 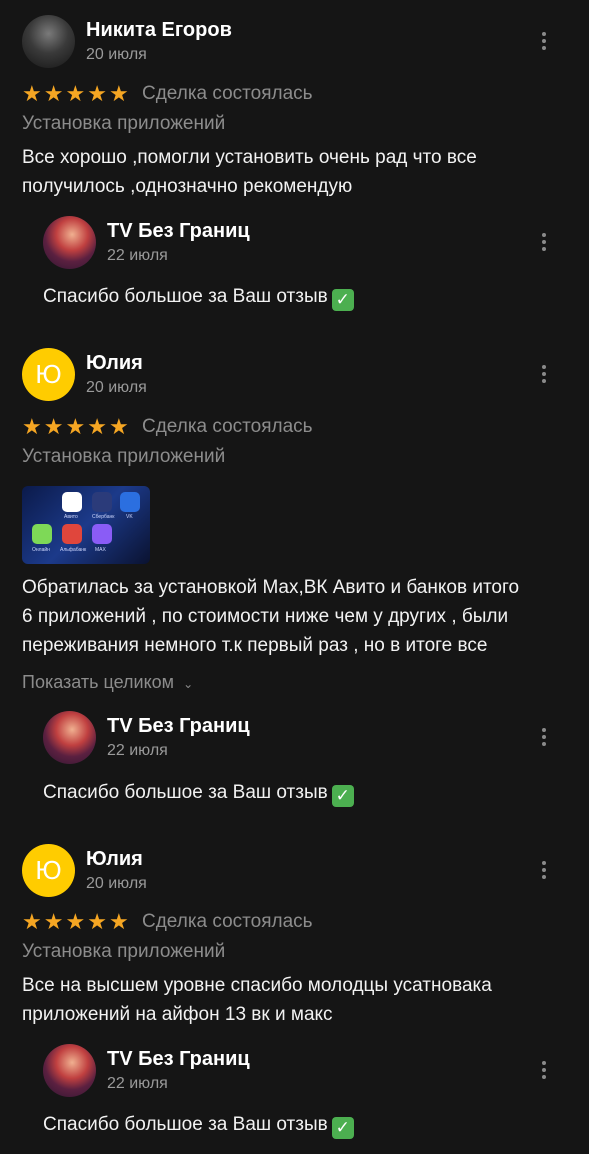 What do you see at coordinates (71, 517) in the screenshot?
I see `app-label: Авито` at bounding box center [71, 517].